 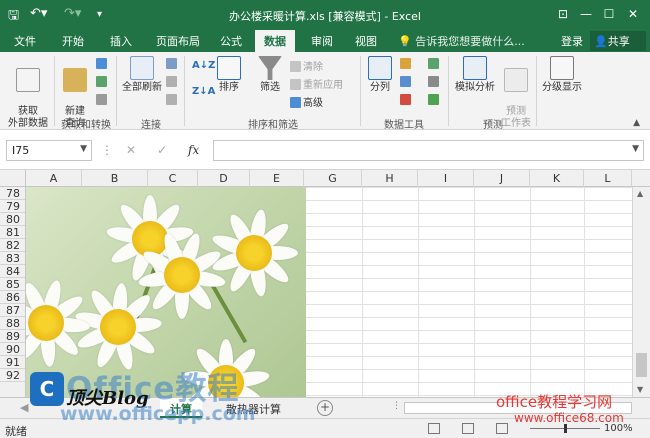 I want to click on column-header: K, so click(x=557, y=178).